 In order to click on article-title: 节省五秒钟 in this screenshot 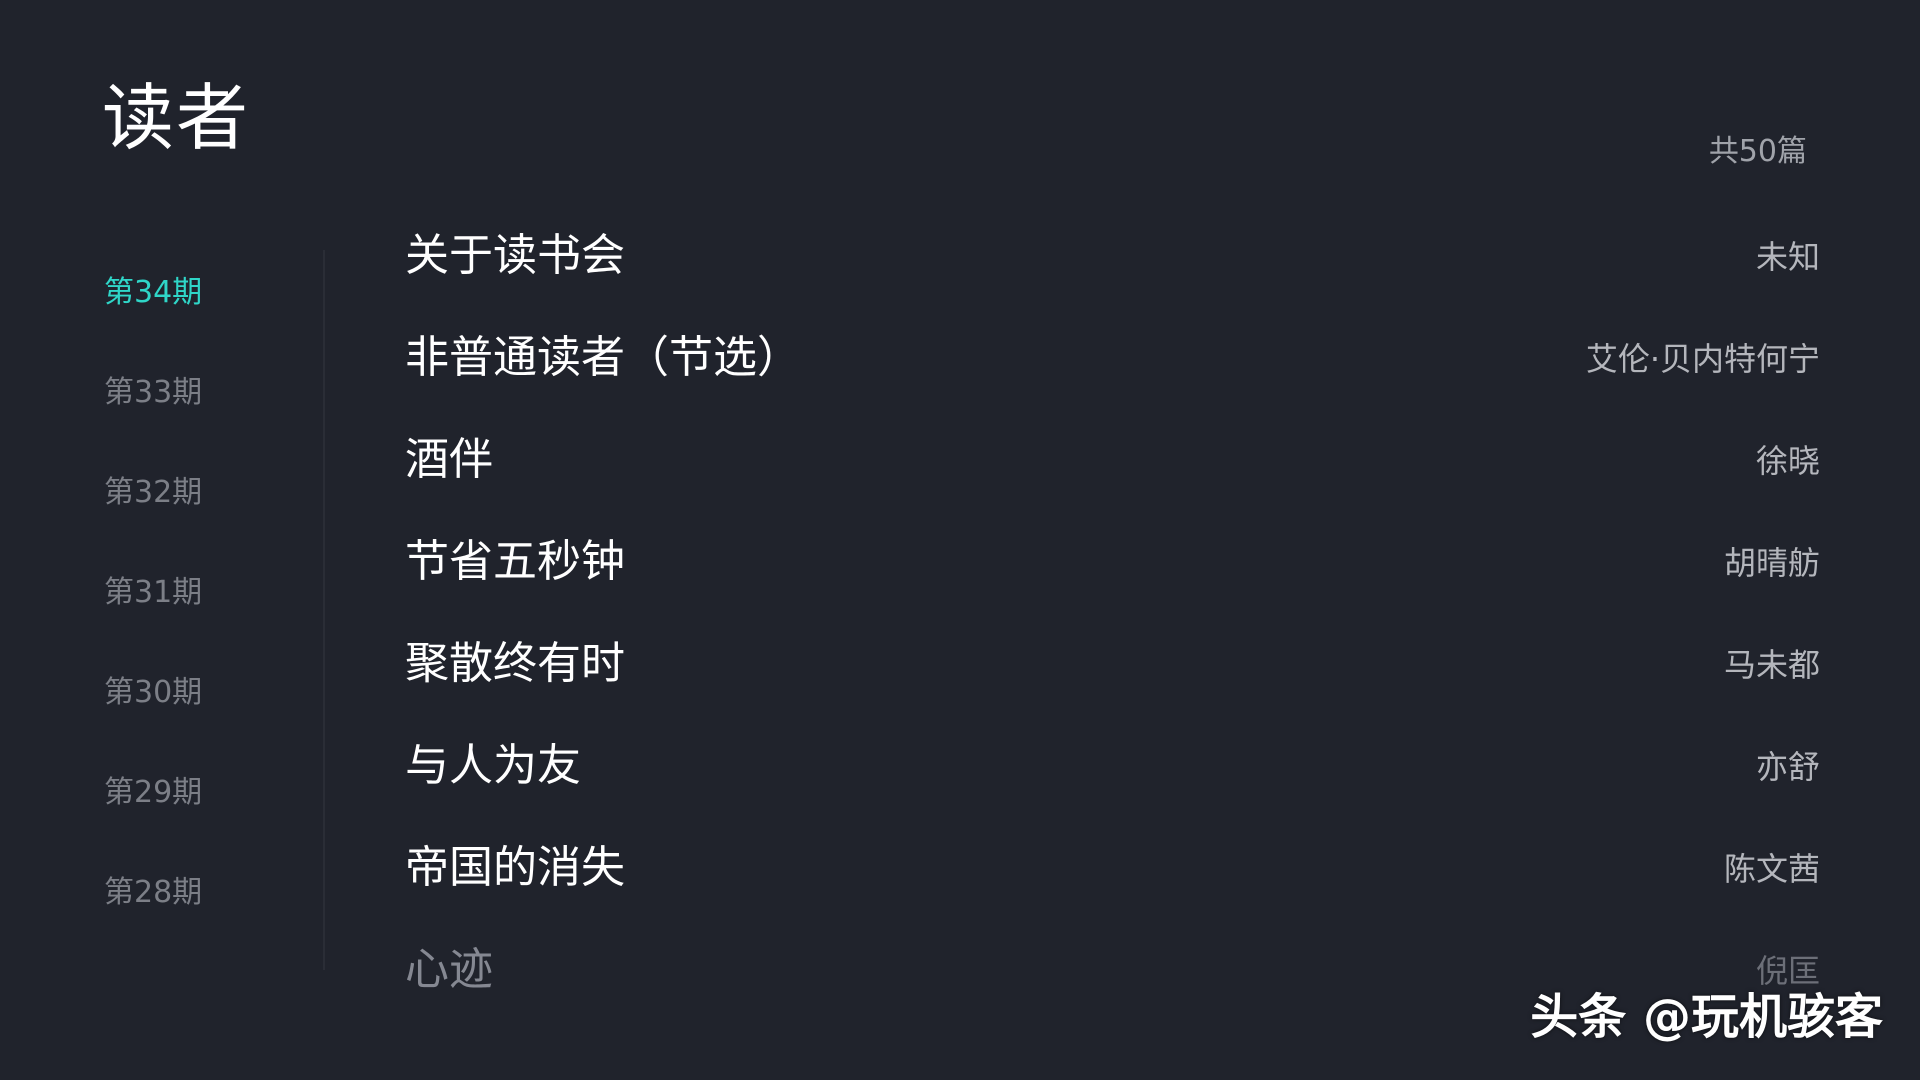, I will do `click(515, 561)`.